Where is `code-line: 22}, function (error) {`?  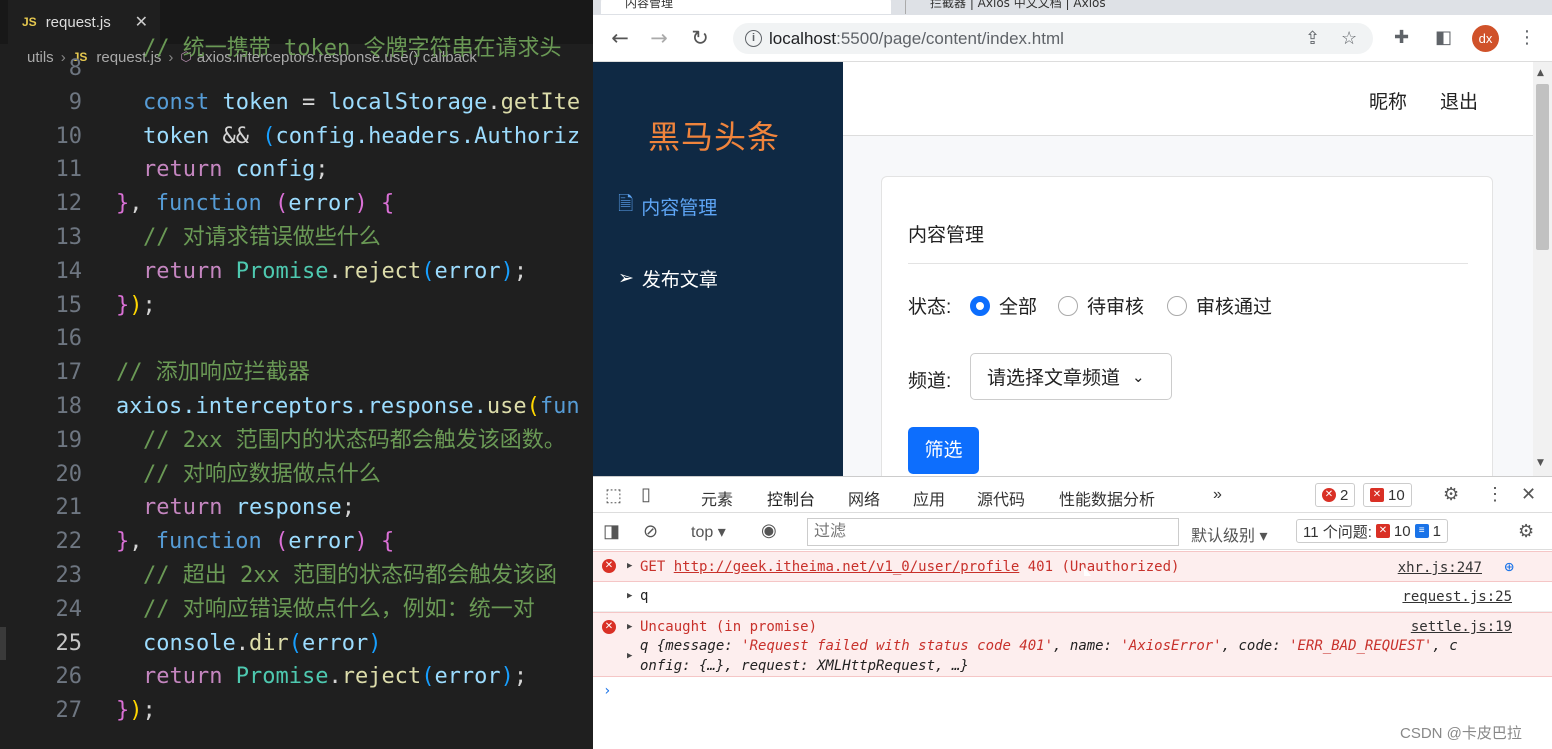 code-line: 22}, function (error) { is located at coordinates (225, 542).